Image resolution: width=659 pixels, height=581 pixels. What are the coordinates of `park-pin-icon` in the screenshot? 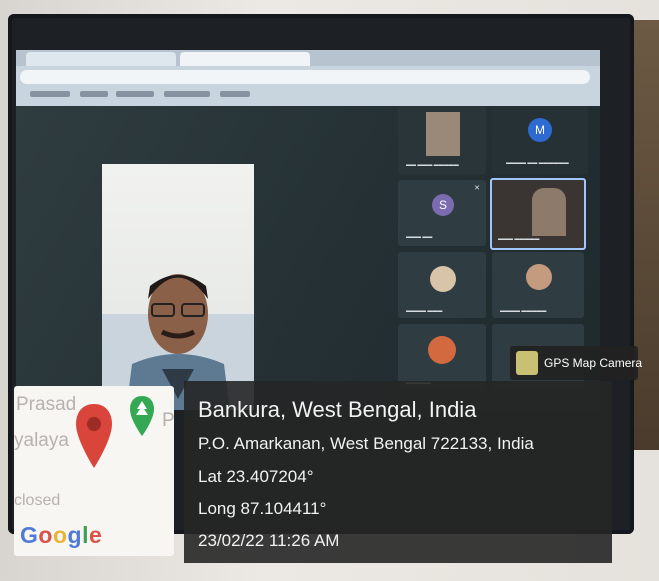 It's located at (142, 416).